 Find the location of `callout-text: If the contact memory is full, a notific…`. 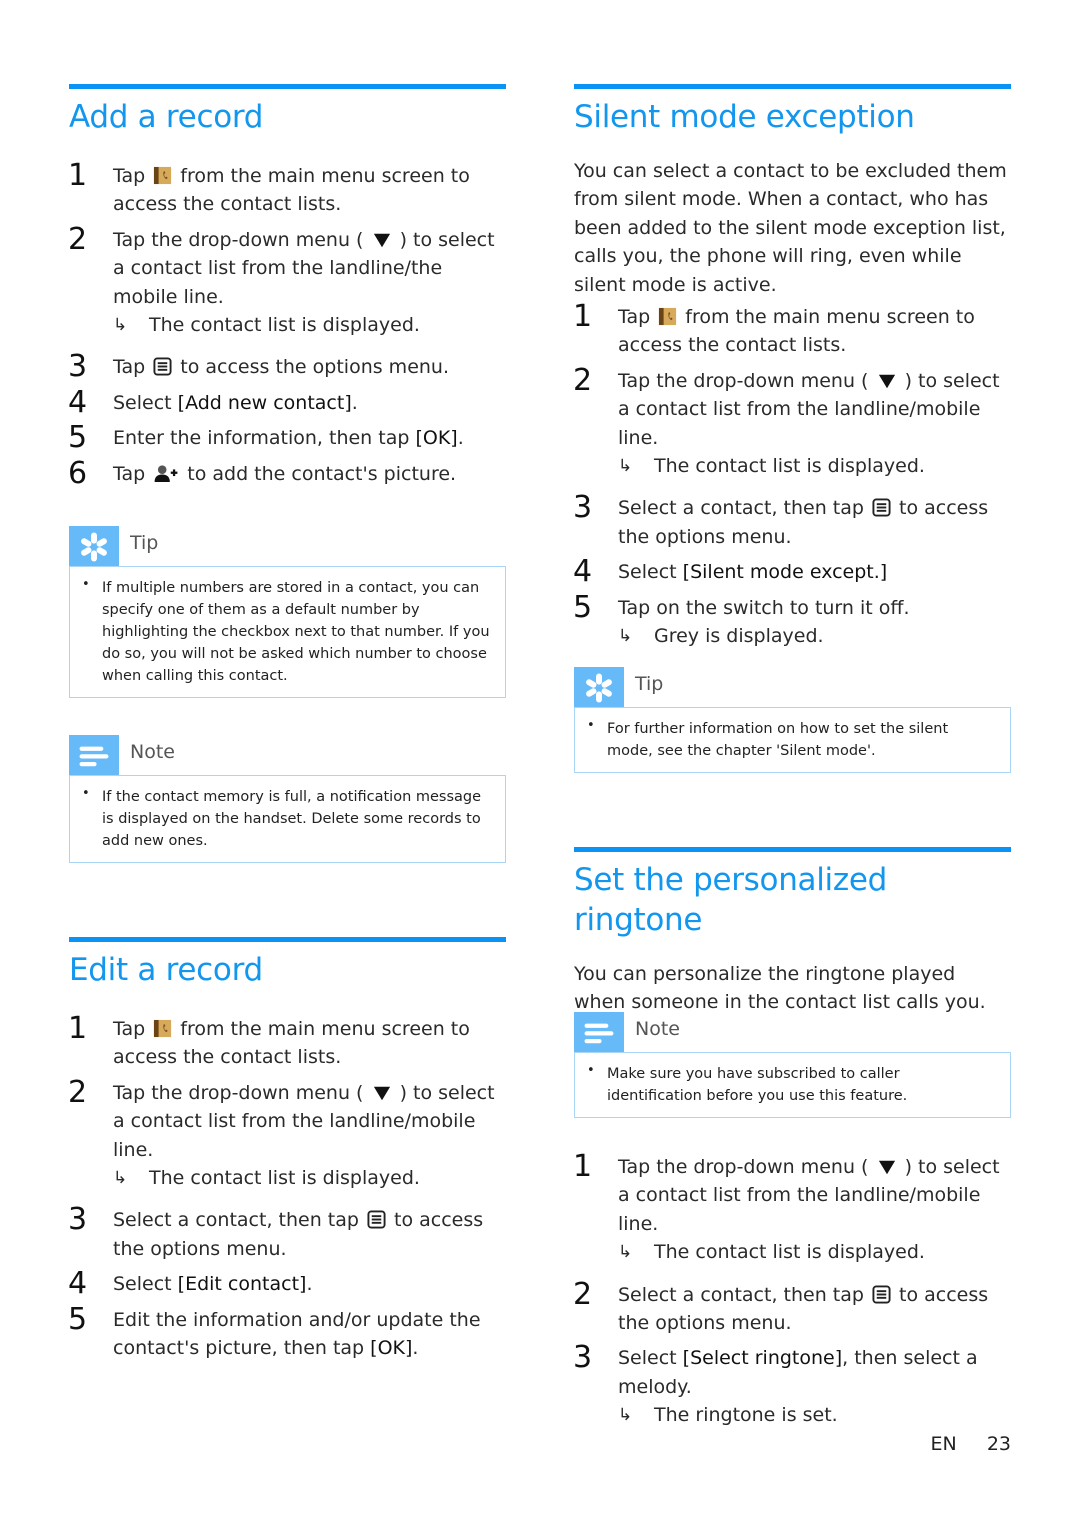

callout-text: If the contact memory is full, a notific… is located at coordinates (292, 819).